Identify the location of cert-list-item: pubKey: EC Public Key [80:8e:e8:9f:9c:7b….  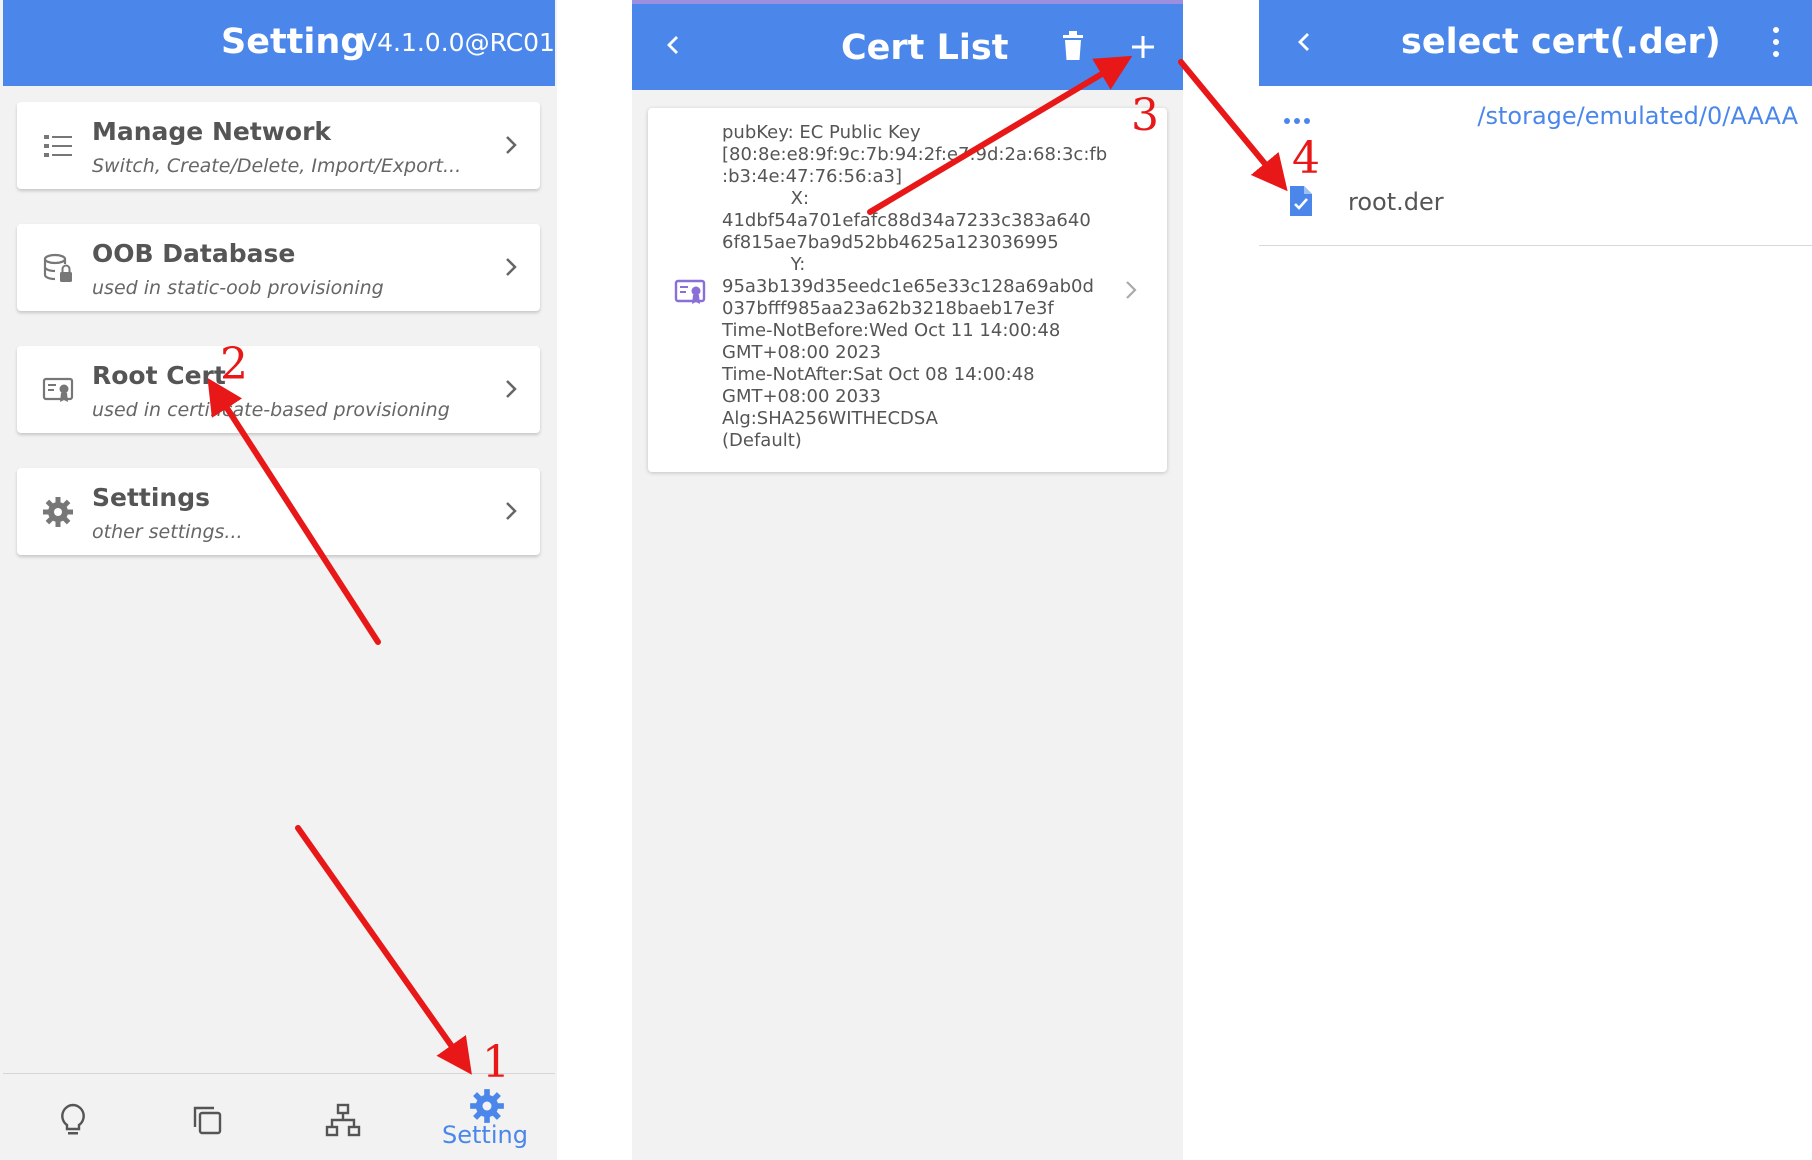
(907, 290).